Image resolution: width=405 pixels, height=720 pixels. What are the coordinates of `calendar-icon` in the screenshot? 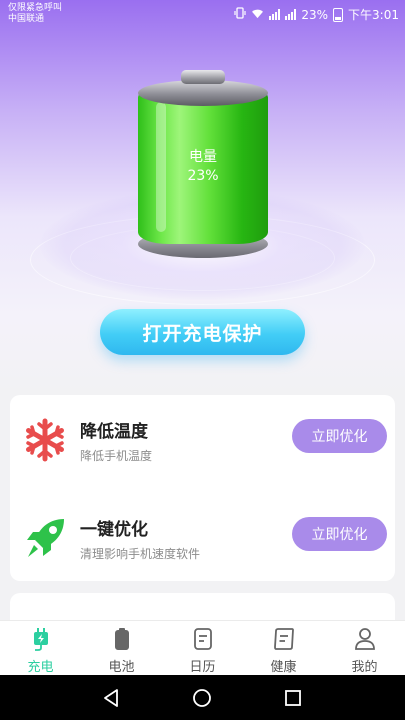 It's located at (203, 639).